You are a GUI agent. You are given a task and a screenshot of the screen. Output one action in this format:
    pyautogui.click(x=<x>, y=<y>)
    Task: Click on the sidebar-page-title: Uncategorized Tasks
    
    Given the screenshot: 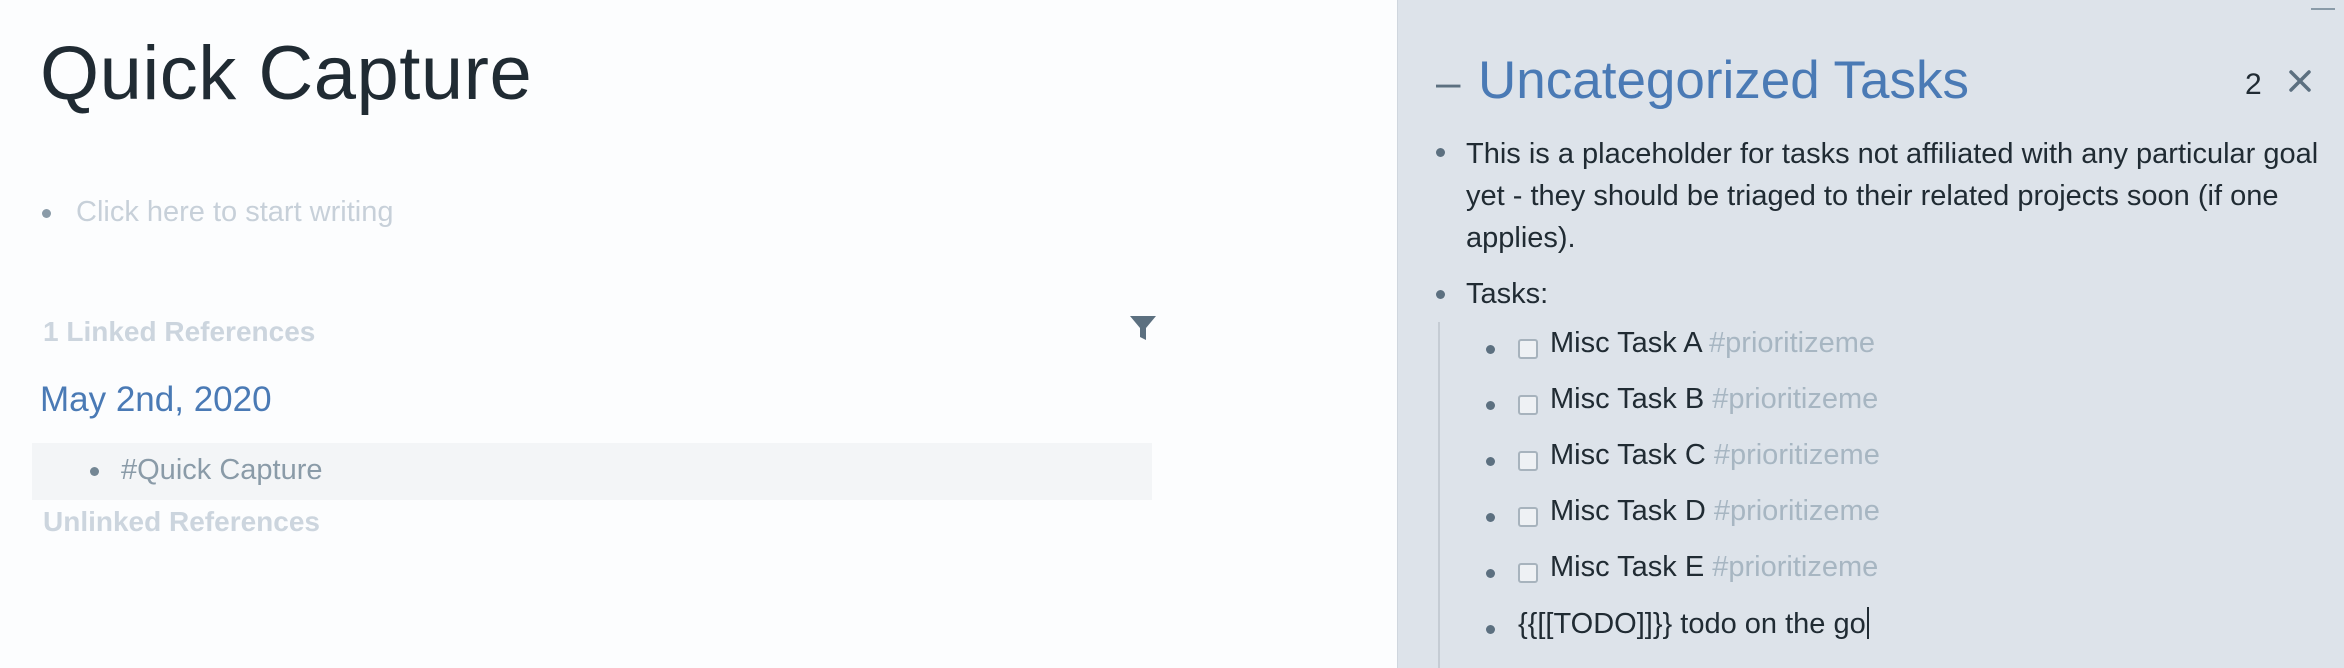 What is the action you would take?
    pyautogui.click(x=1723, y=80)
    